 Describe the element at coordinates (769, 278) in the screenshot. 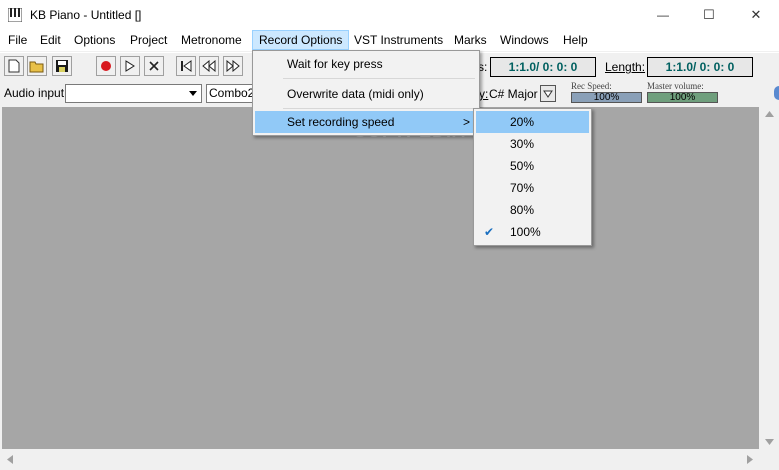

I see `vertical-scrollbar` at that location.